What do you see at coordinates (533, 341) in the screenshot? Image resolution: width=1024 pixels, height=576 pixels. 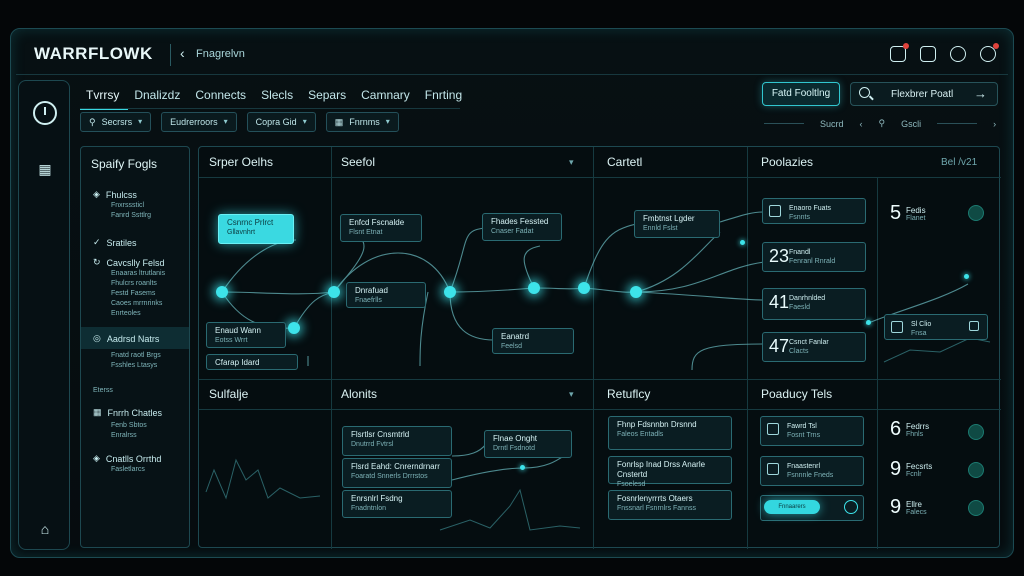 I see `workflow-node: Eanatrd Feelsd` at bounding box center [533, 341].